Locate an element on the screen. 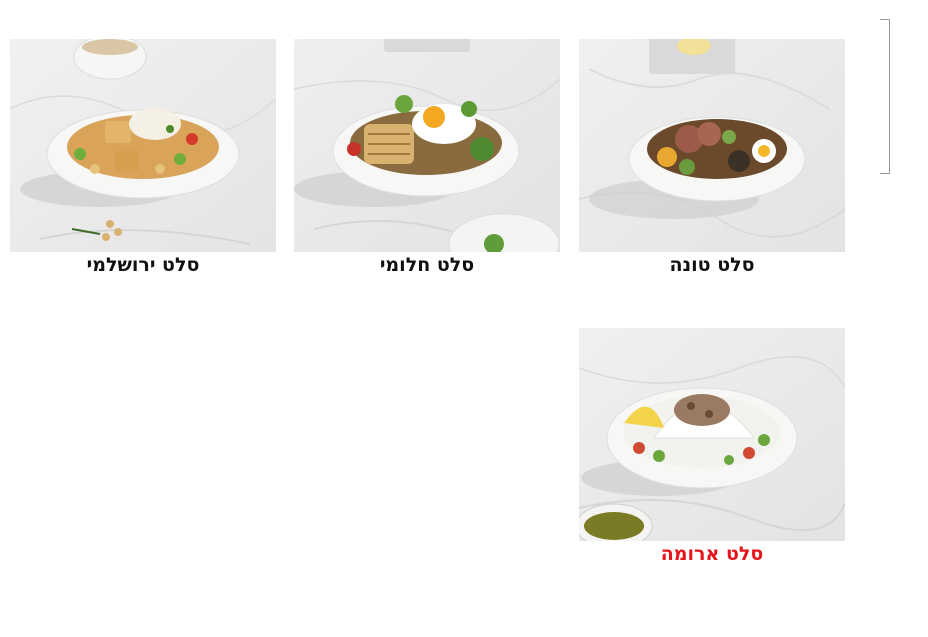 The width and height of the screenshot is (928, 637). menu-item-label: סלט טונה is located at coordinates (712, 265).